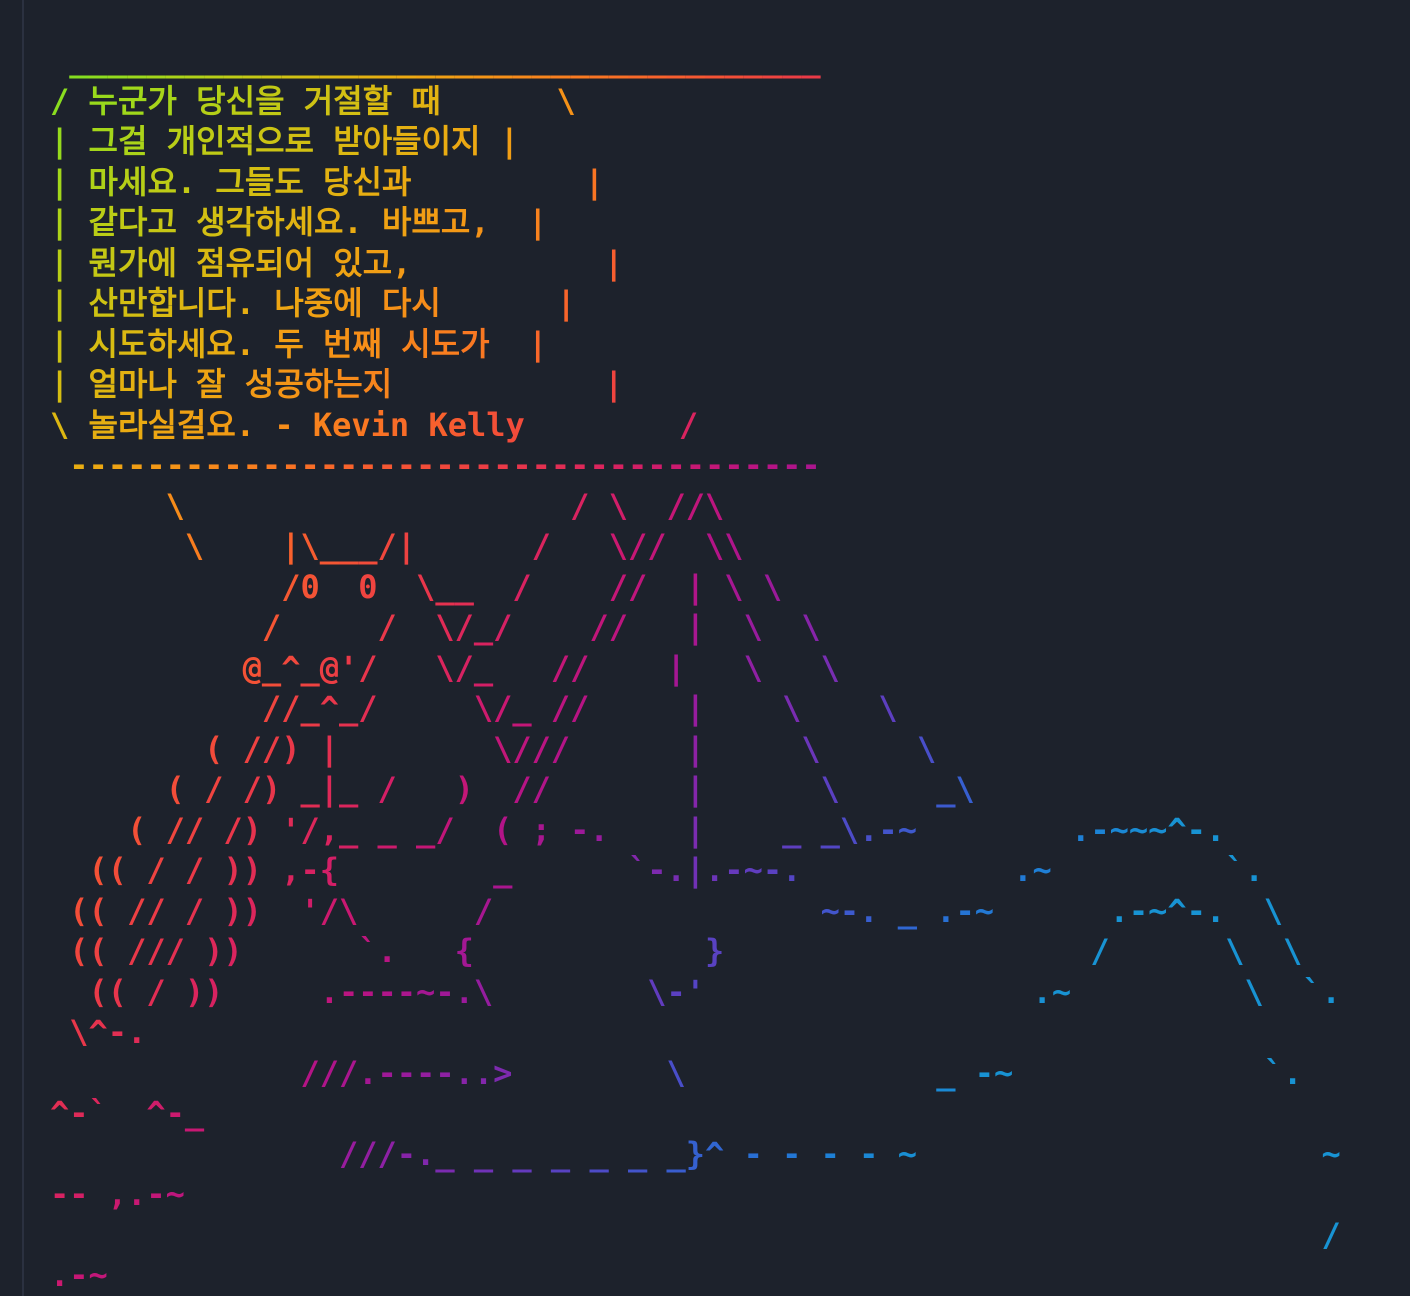  What do you see at coordinates (108, 1032) in the screenshot?
I see `terminal-line: \^-.` at bounding box center [108, 1032].